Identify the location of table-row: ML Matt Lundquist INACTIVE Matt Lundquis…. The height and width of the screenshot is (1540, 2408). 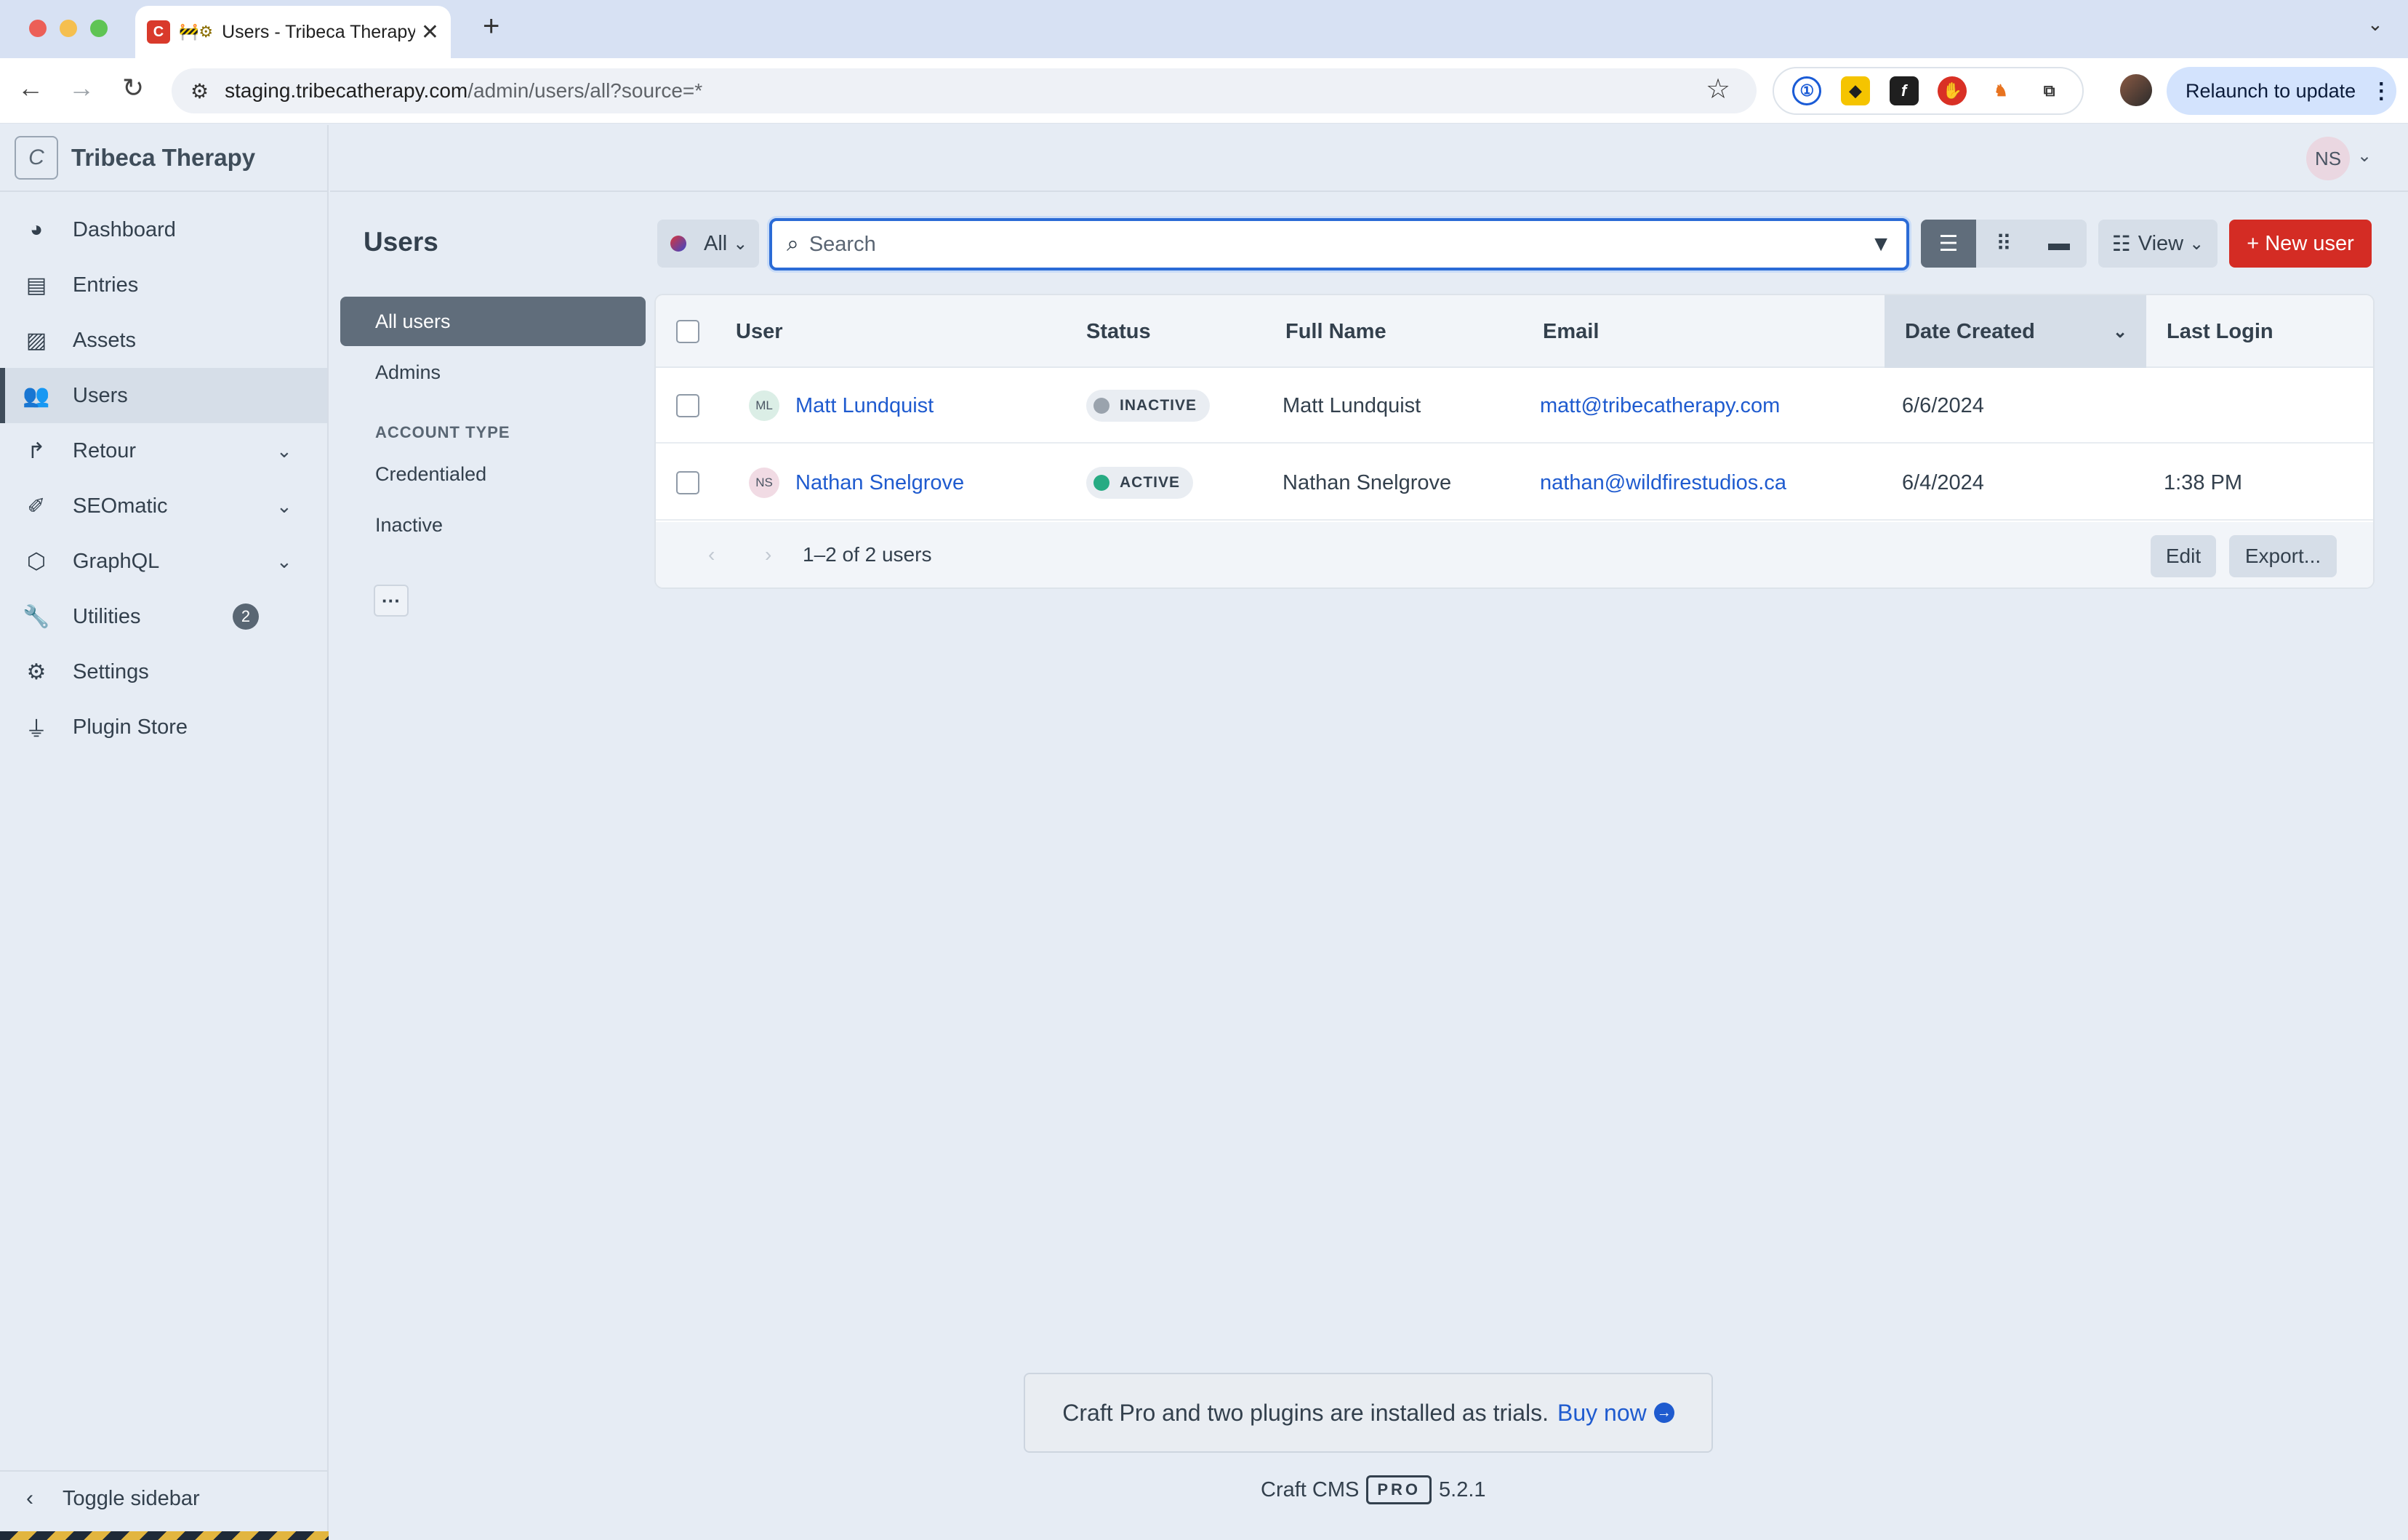
(1514, 406).